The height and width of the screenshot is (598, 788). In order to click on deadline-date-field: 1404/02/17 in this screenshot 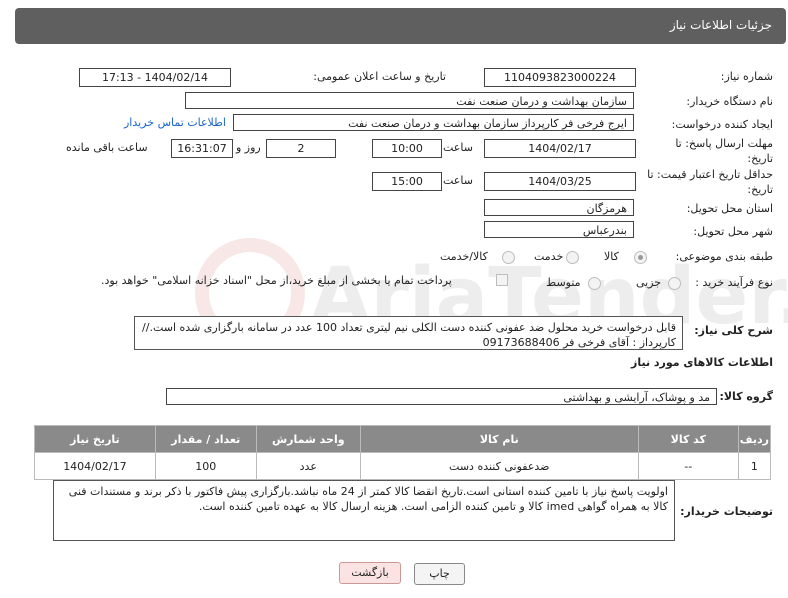, I will do `click(560, 148)`.